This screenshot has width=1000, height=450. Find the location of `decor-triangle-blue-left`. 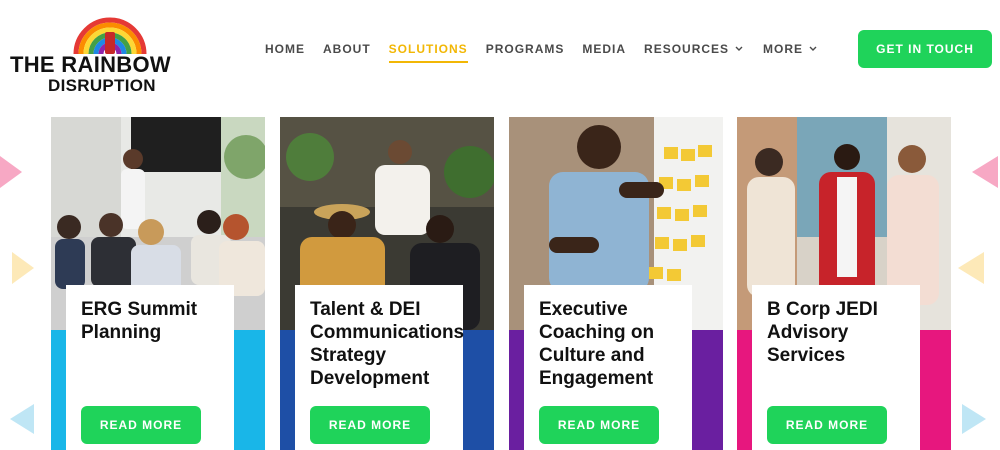

decor-triangle-blue-left is located at coordinates (22, 419).